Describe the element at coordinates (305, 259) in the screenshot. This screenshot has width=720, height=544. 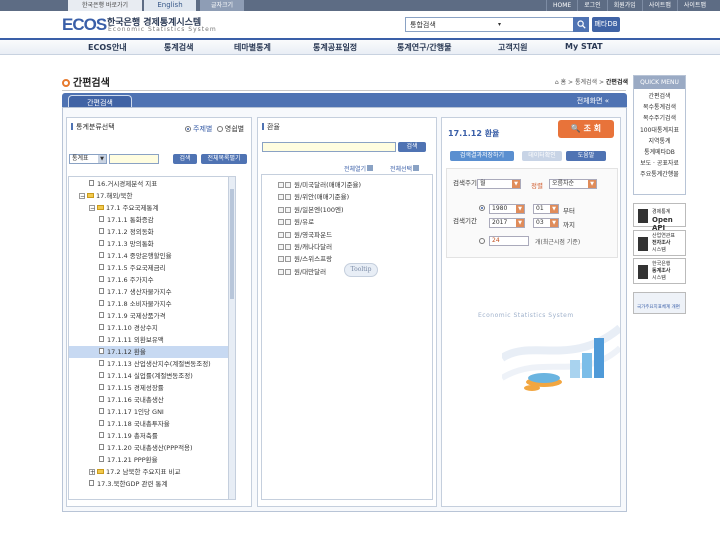
I see `item-row: 원/스위스프랑` at that location.